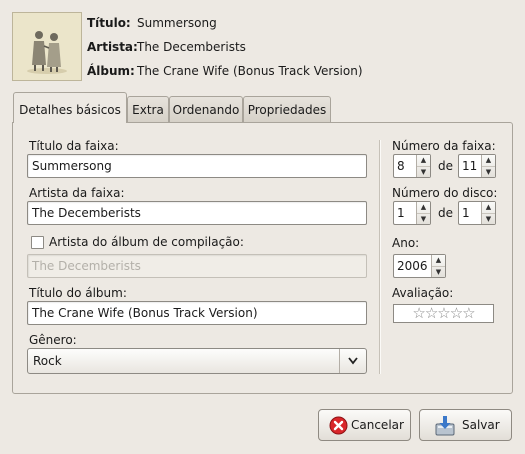  What do you see at coordinates (111, 71) in the screenshot?
I see `header-album-label: Álbum:` at bounding box center [111, 71].